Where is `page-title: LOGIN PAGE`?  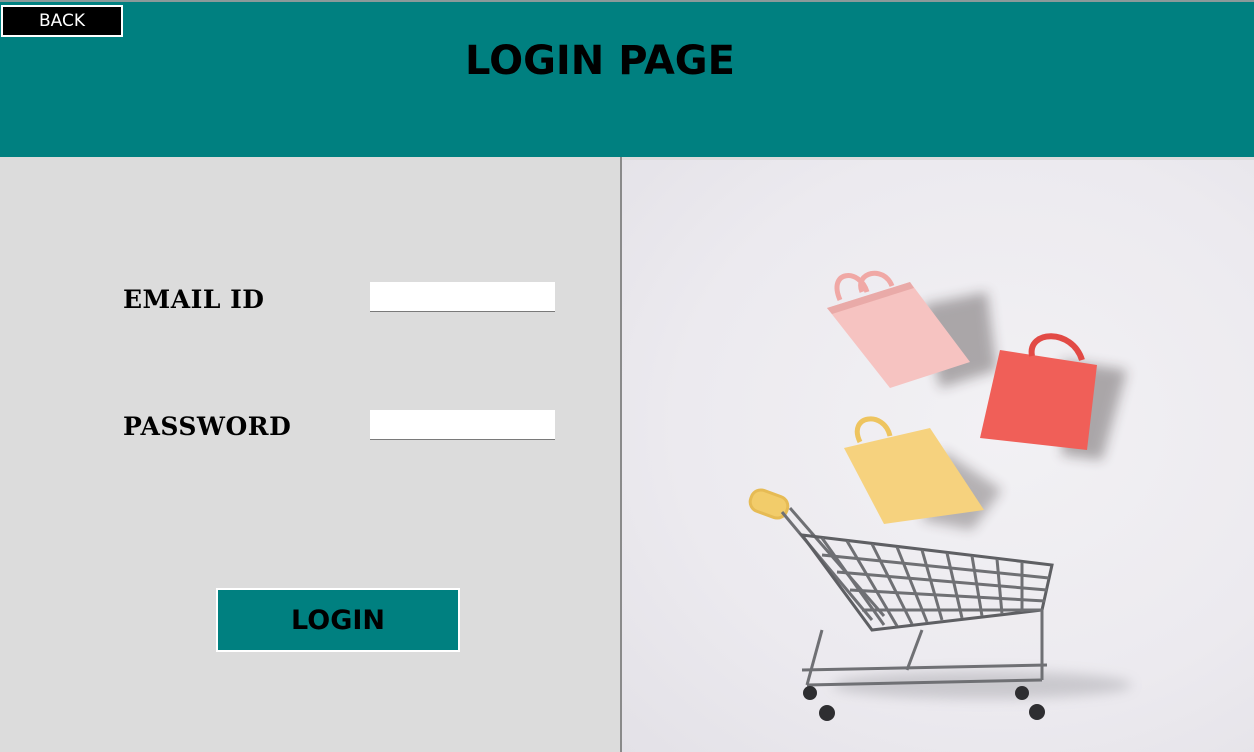 page-title: LOGIN PAGE is located at coordinates (600, 61).